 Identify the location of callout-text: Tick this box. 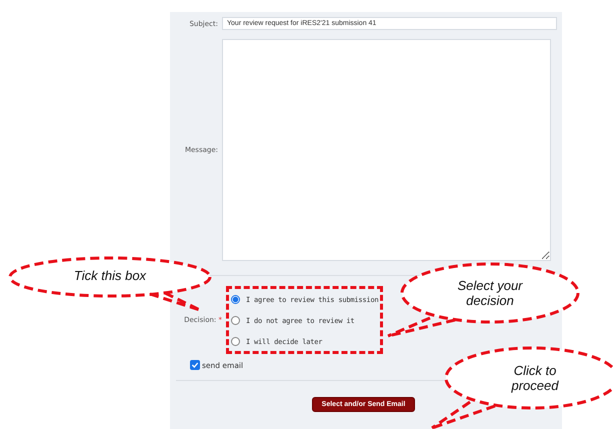
(110, 275).